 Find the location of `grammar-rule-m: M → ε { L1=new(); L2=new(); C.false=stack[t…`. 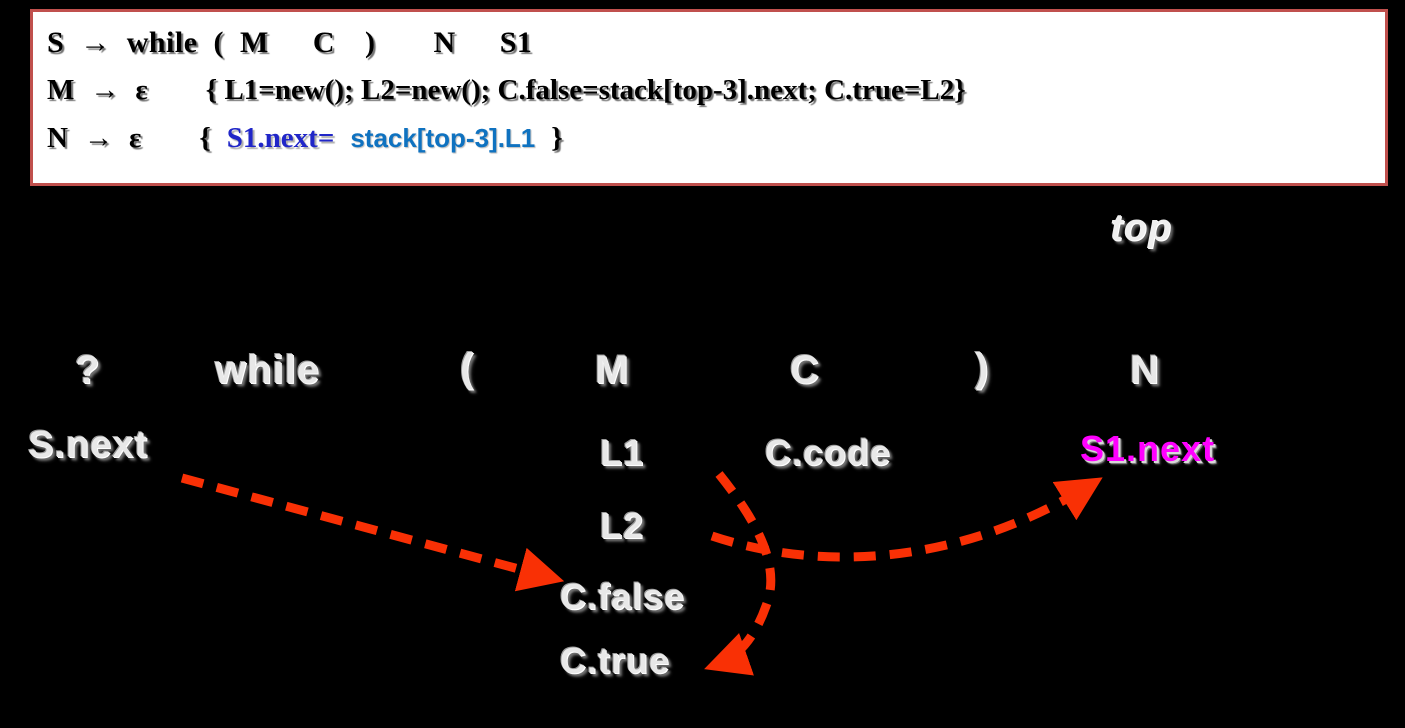

grammar-rule-m: M → ε { L1=new(); L2=new(); C.false=stack[t… is located at coordinates (506, 90).